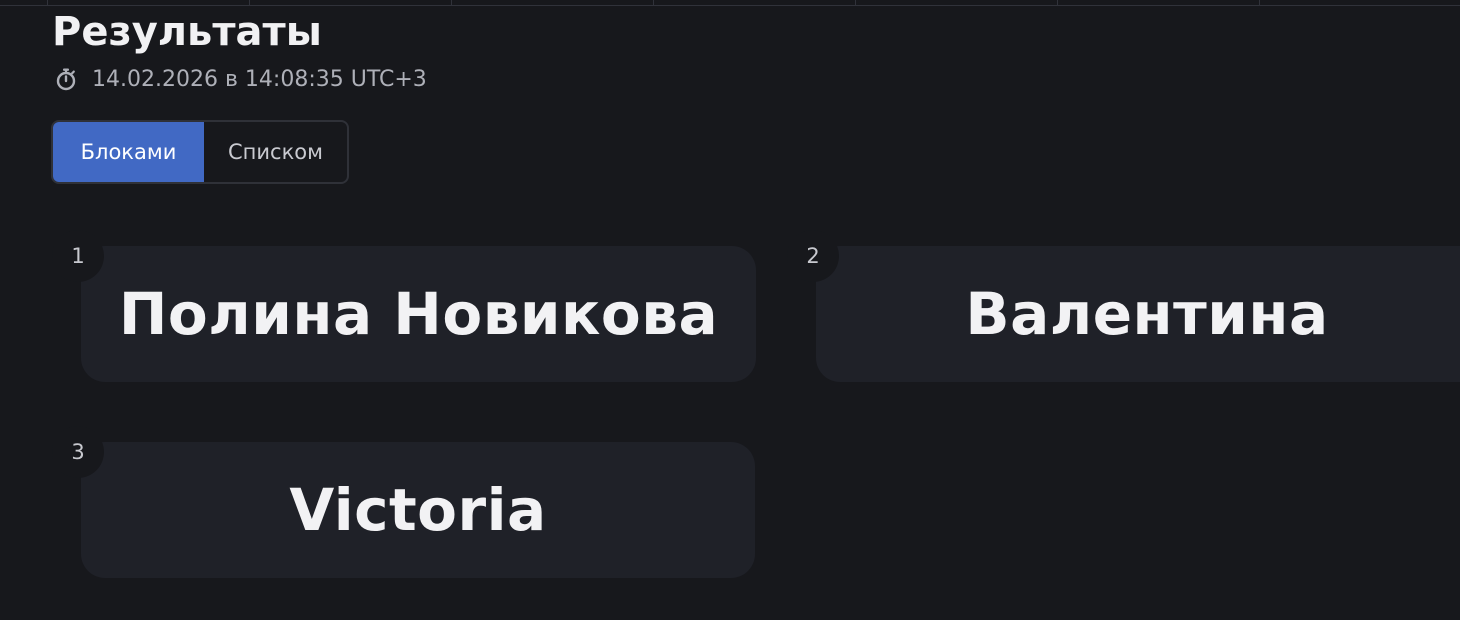  Describe the element at coordinates (813, 256) in the screenshot. I see `rank-badge: 2` at that location.